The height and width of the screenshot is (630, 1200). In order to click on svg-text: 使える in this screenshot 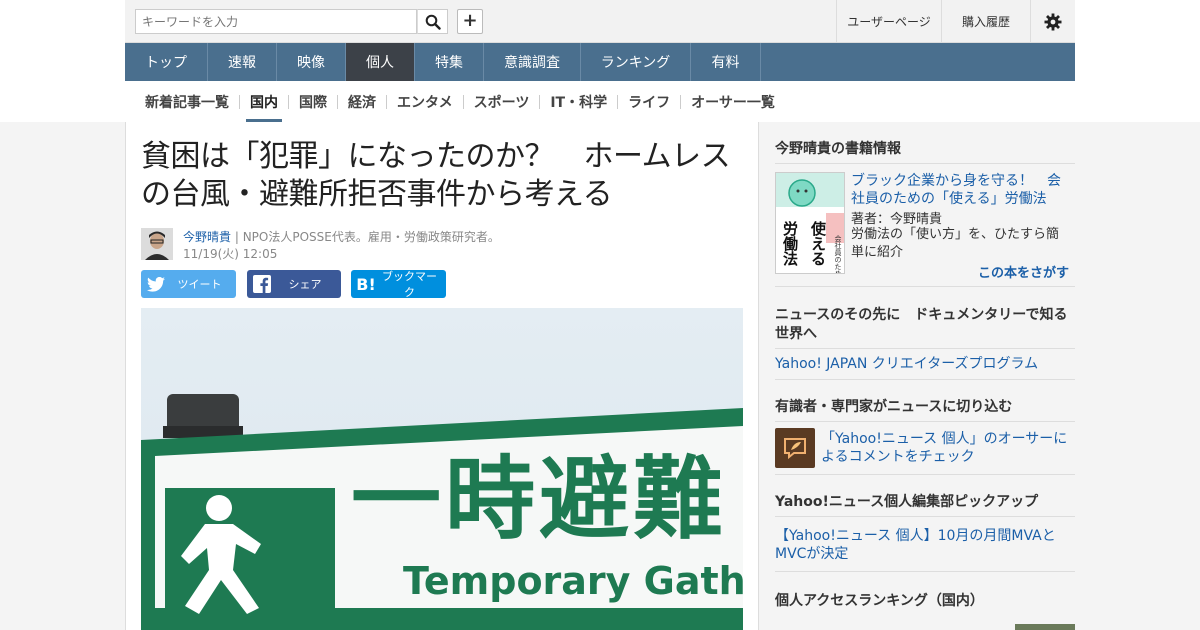, I will do `click(818, 243)`.